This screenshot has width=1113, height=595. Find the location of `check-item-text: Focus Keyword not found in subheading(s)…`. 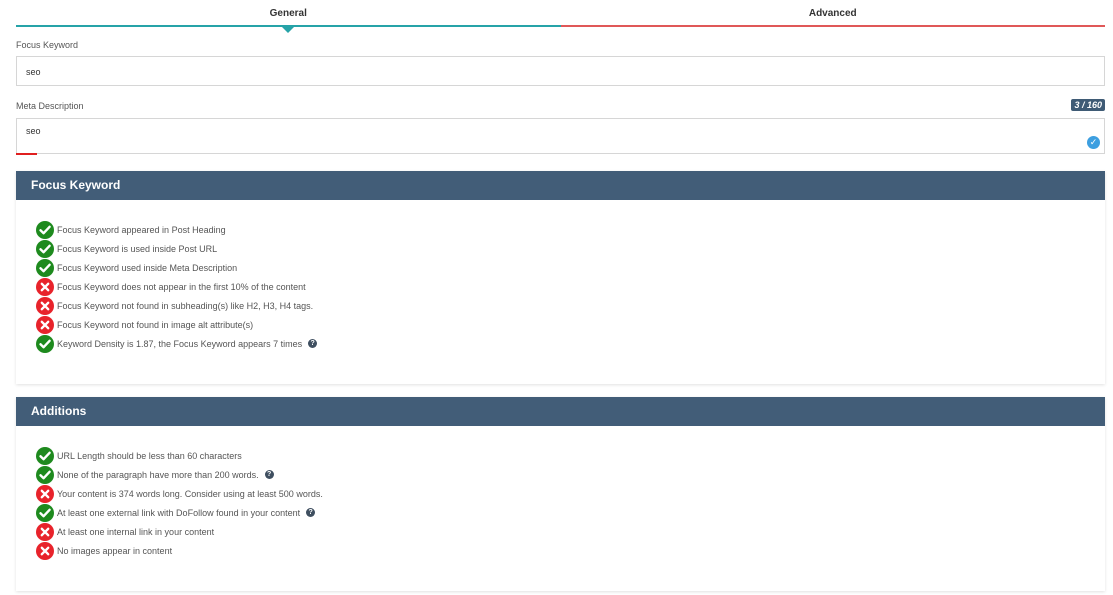

check-item-text: Focus Keyword not found in subheading(s)… is located at coordinates (185, 305).